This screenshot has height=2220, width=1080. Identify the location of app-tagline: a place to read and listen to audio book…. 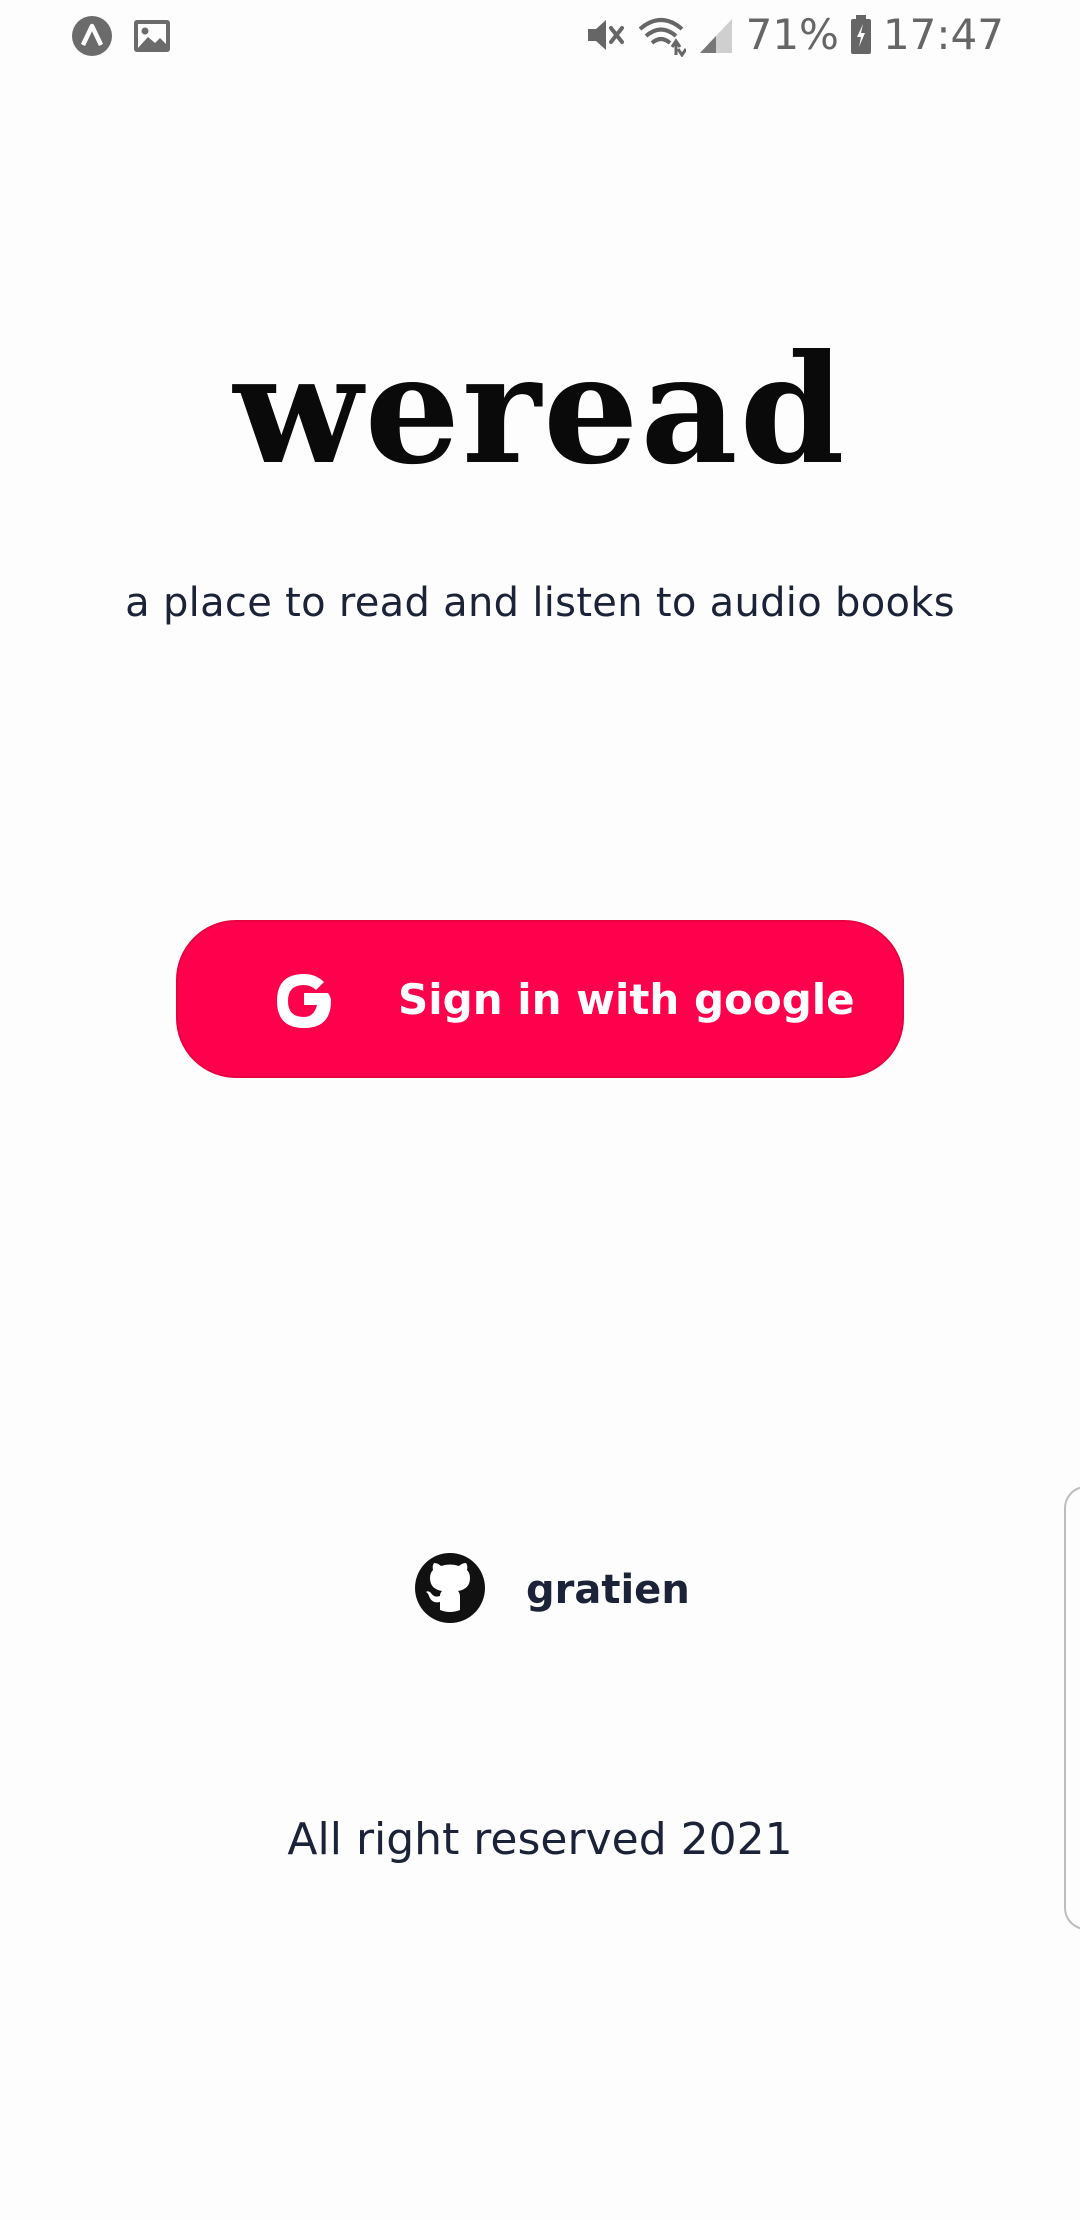
(540, 603).